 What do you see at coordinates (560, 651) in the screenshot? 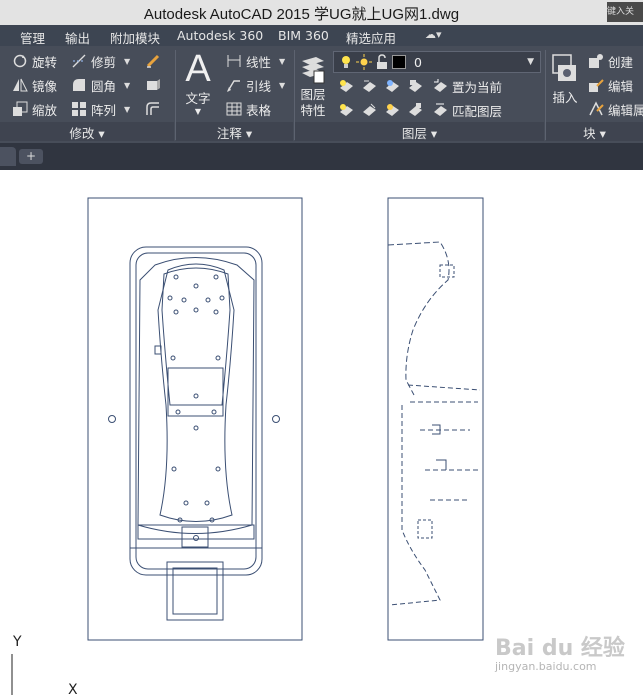
I see `baidu-watermark: Bai du 经验 jingyan.baidu.com` at bounding box center [560, 651].